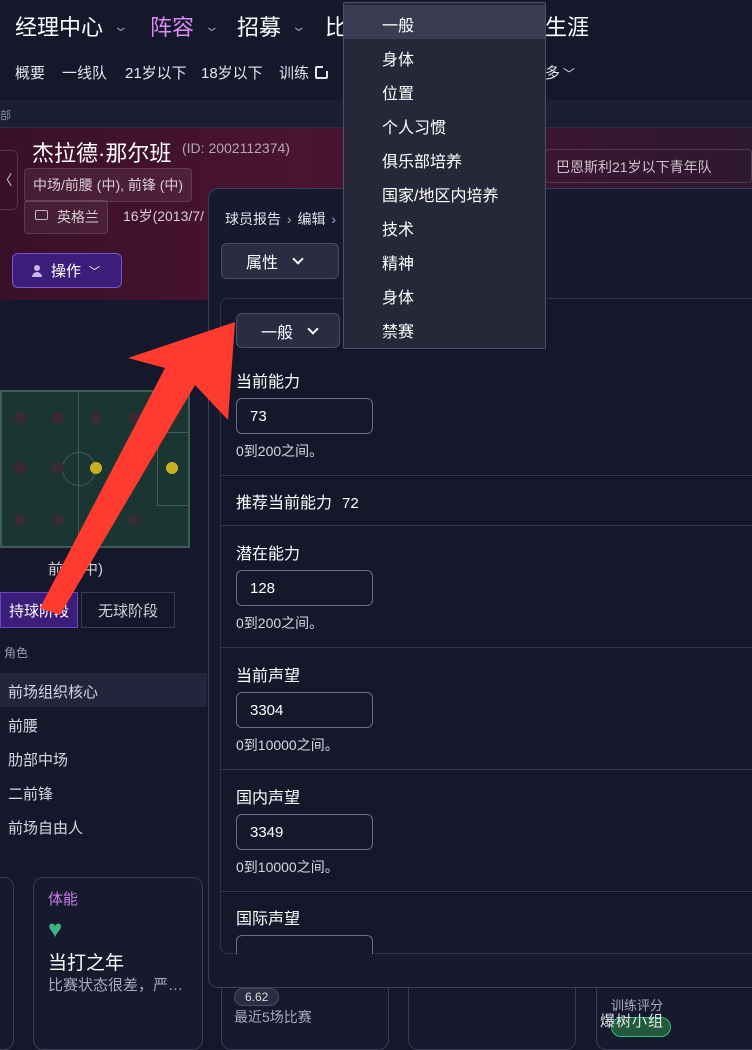 Image resolution: width=752 pixels, height=1050 pixels. I want to click on recommended-ability: 推荐当前能力 72, so click(297, 501).